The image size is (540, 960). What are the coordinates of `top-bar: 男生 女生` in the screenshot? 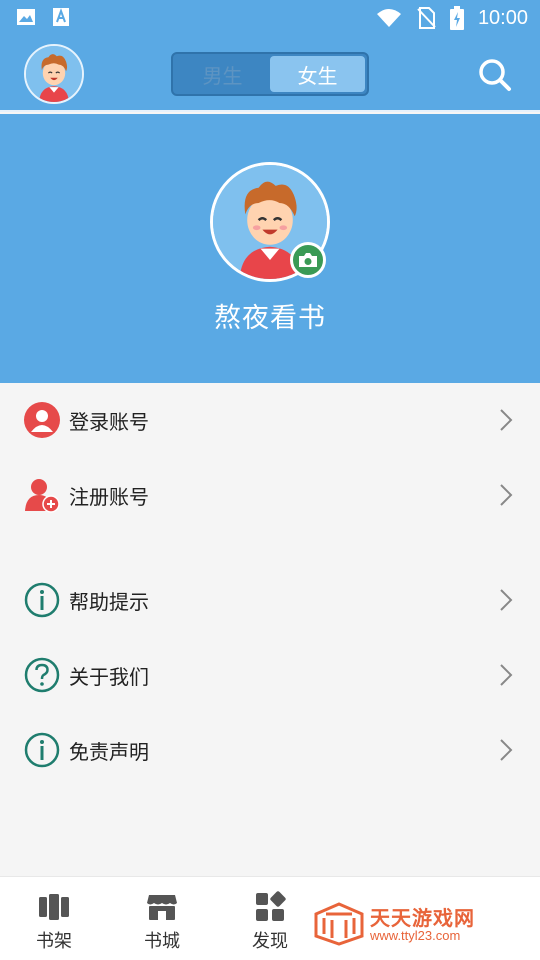 It's located at (270, 74).